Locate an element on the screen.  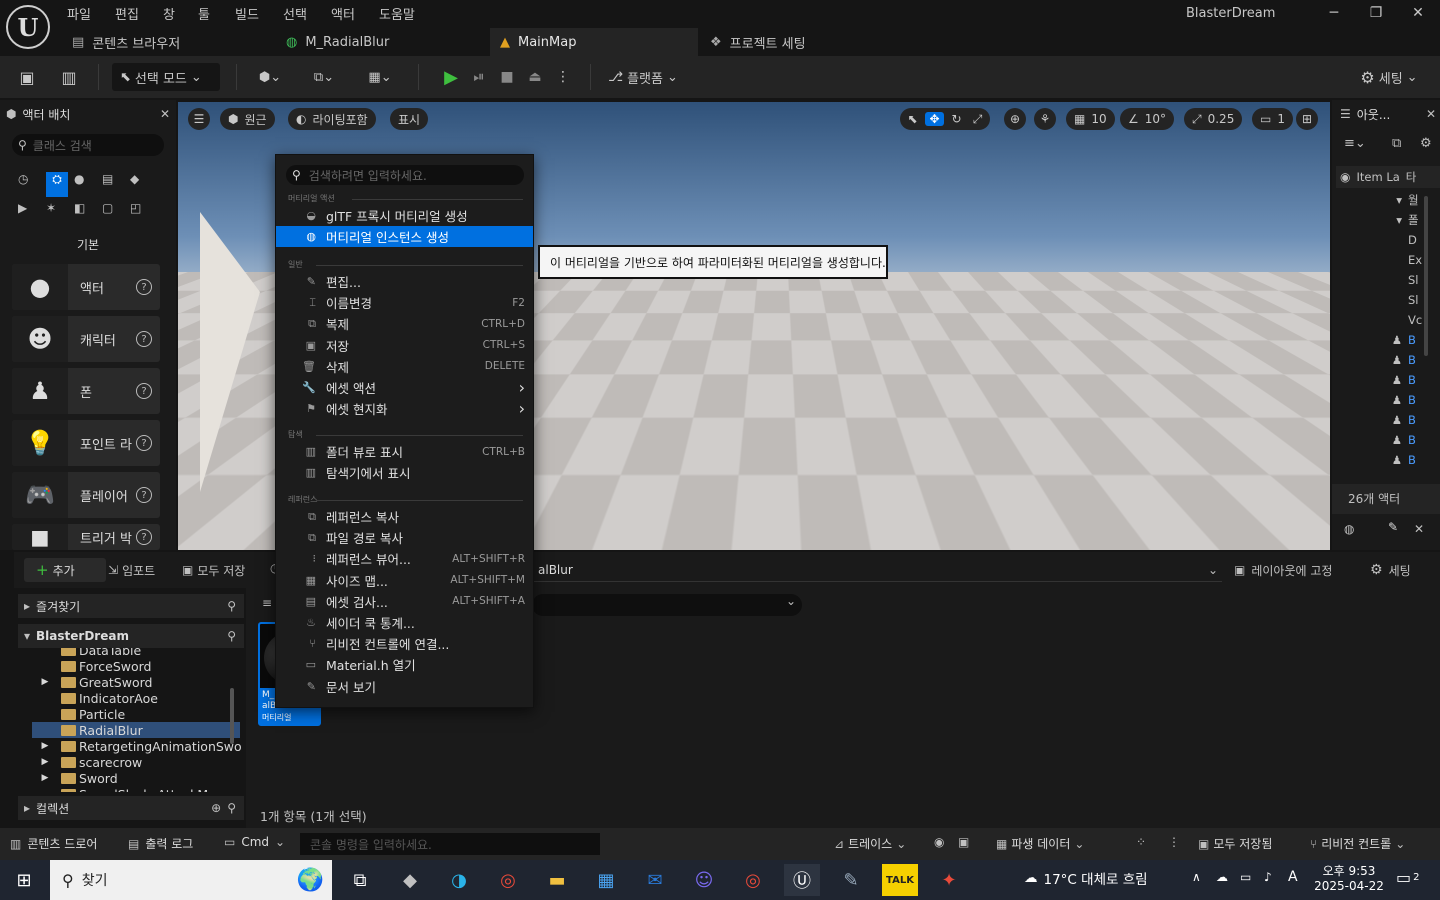
settings-dropdown: ⚙ 세팅 ⌄ is located at coordinates (1389, 77).